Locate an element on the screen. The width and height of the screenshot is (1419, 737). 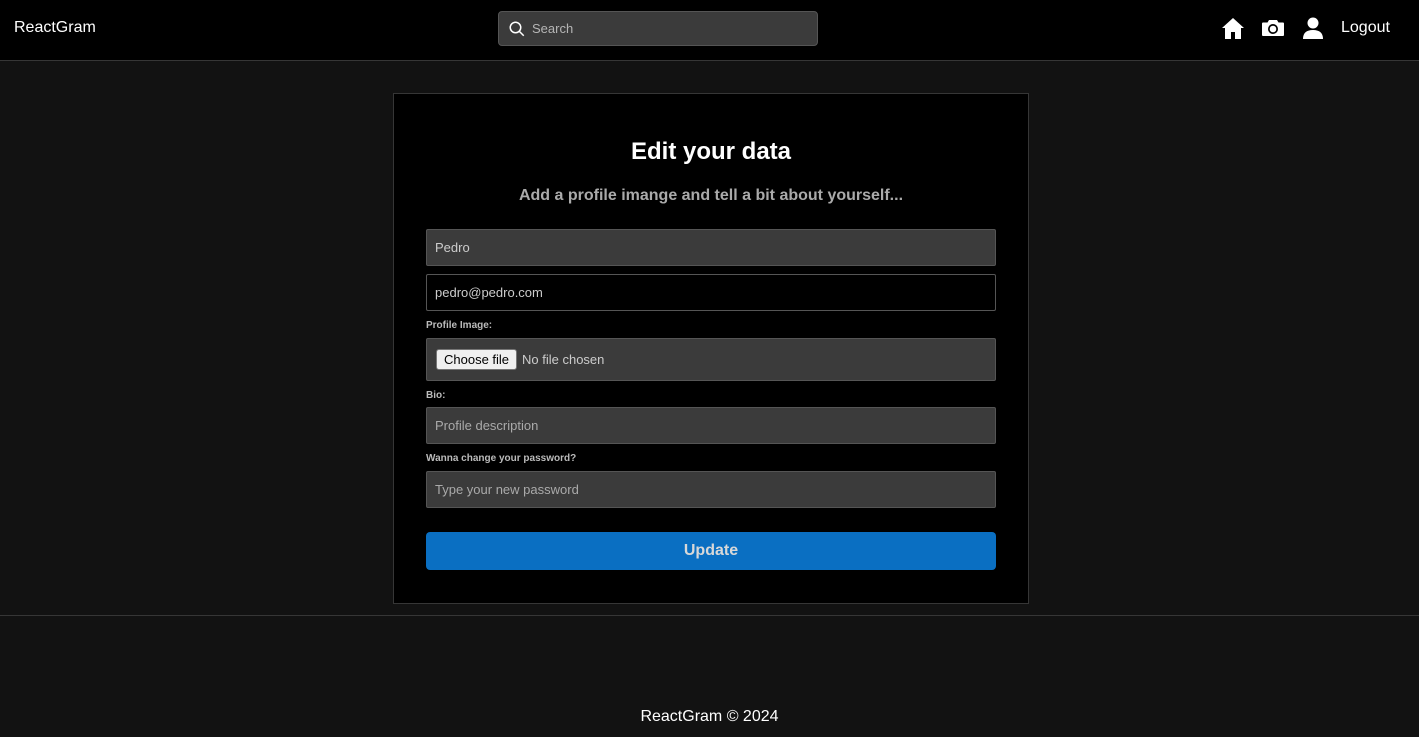
email-field is located at coordinates (711, 292).